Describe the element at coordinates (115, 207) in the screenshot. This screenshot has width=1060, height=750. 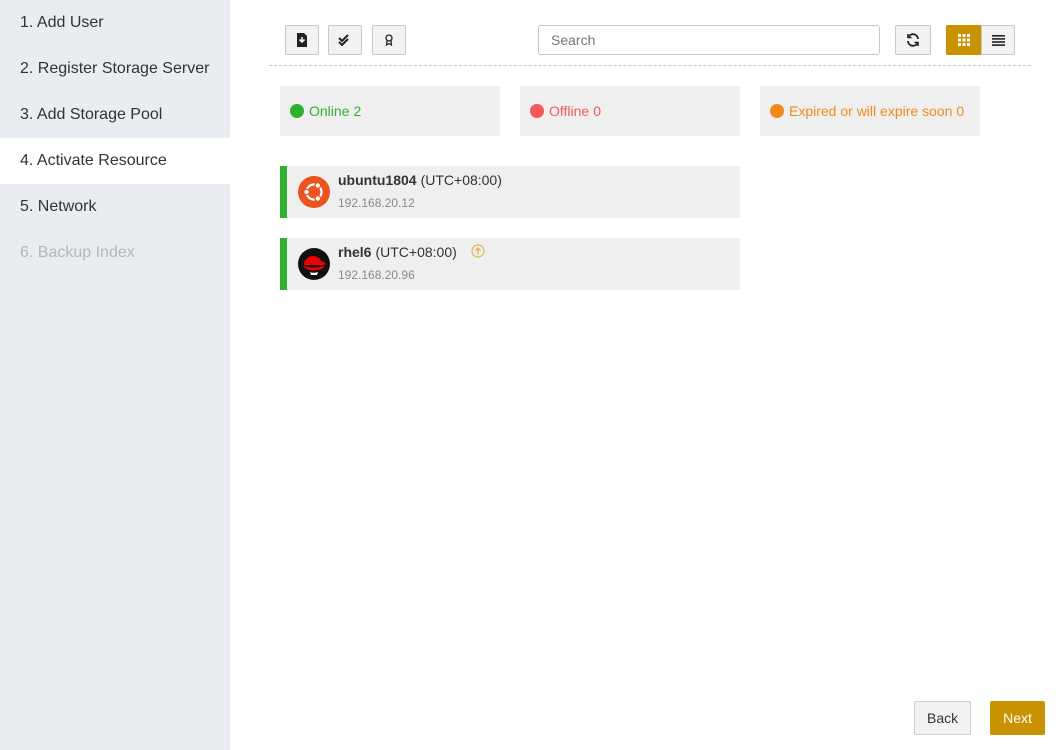
I see `step-network: 5. Network` at that location.